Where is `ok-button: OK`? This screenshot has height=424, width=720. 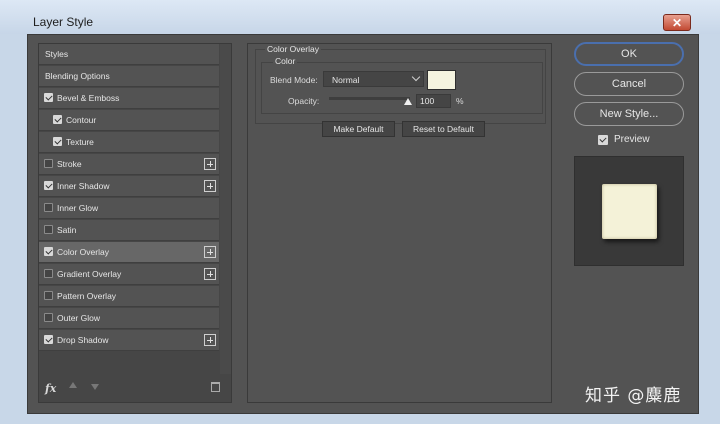
ok-button: OK is located at coordinates (629, 54).